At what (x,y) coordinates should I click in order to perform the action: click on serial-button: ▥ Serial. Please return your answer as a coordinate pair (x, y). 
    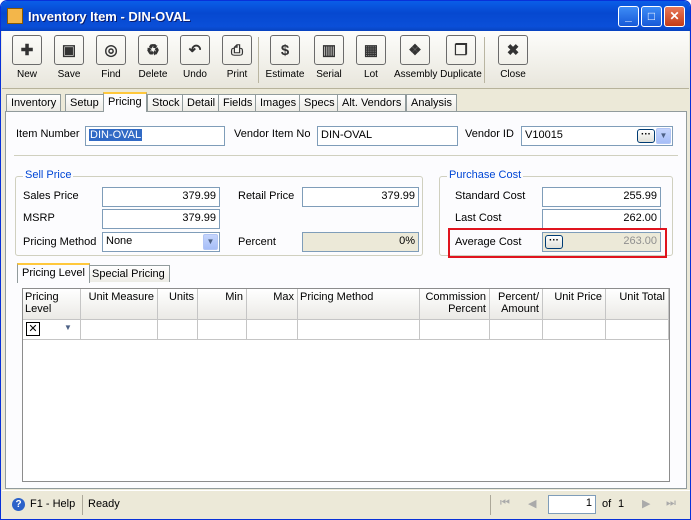
    Looking at the image, I should click on (329, 60).